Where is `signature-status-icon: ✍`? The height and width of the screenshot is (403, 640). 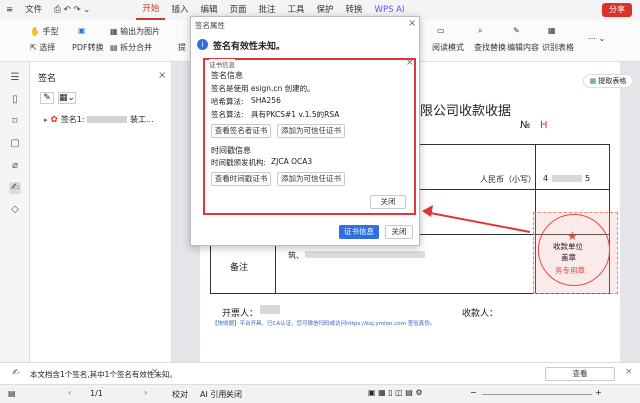 signature-status-icon: ✍ is located at coordinates (16, 373).